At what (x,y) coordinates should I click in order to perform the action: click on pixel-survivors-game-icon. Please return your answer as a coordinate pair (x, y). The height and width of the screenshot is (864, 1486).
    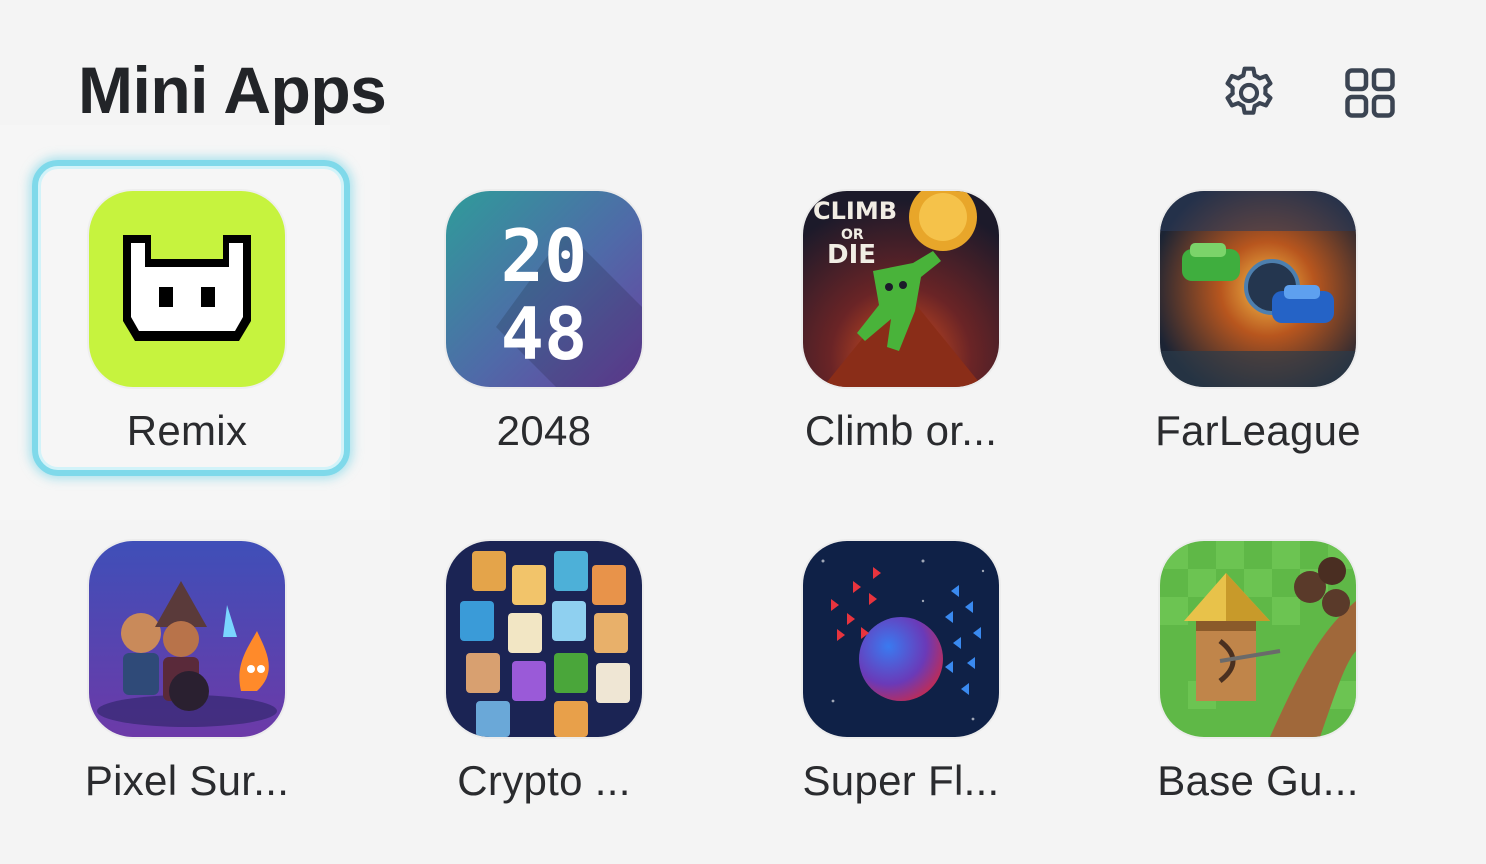
    Looking at the image, I should click on (187, 639).